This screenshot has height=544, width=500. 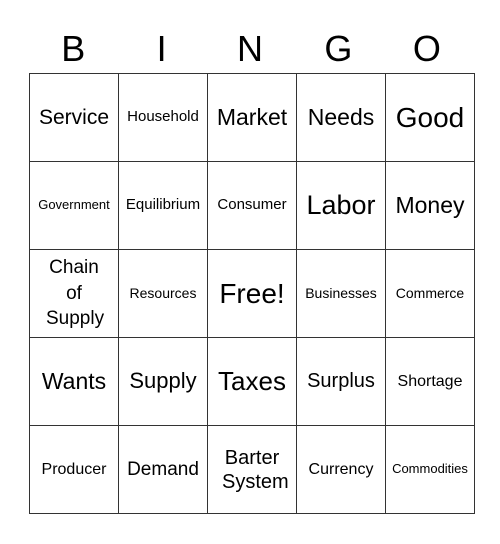 I want to click on bingo-header: B I N G O, so click(x=250, y=49).